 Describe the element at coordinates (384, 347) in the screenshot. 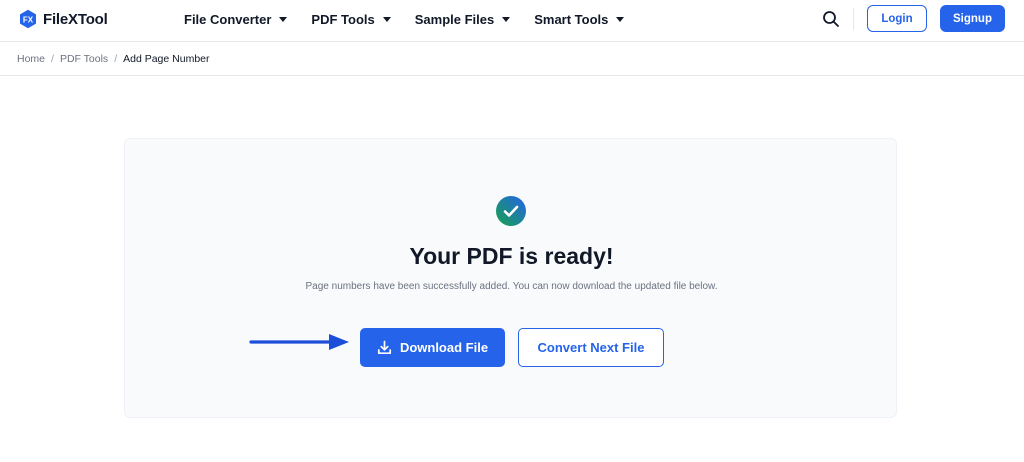

I see `download-icon` at that location.